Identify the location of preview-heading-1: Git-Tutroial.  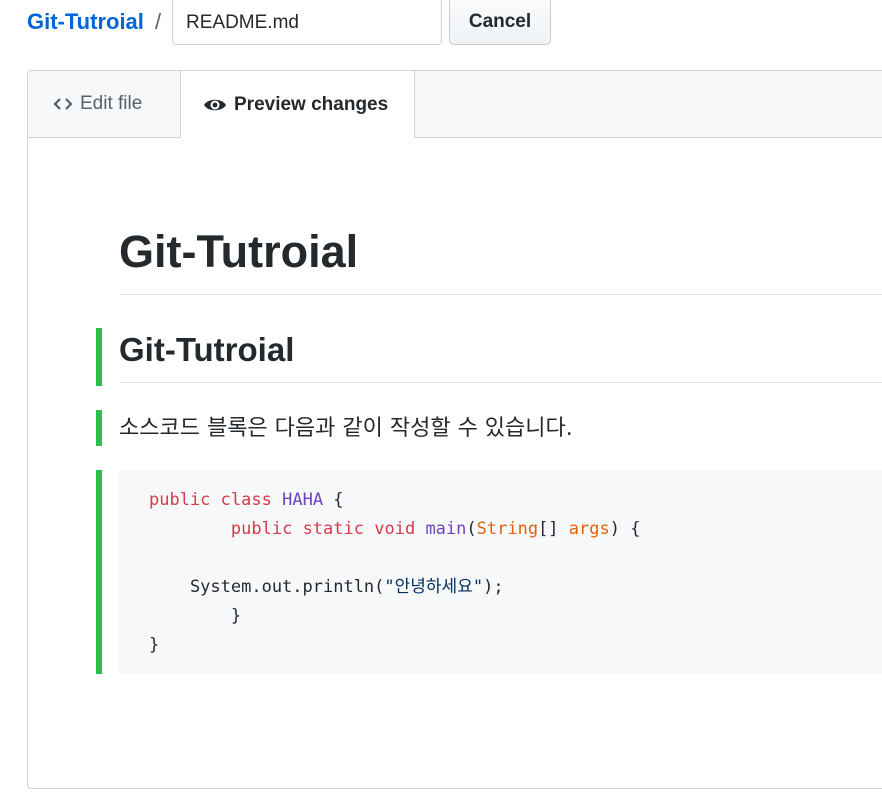
(500, 259).